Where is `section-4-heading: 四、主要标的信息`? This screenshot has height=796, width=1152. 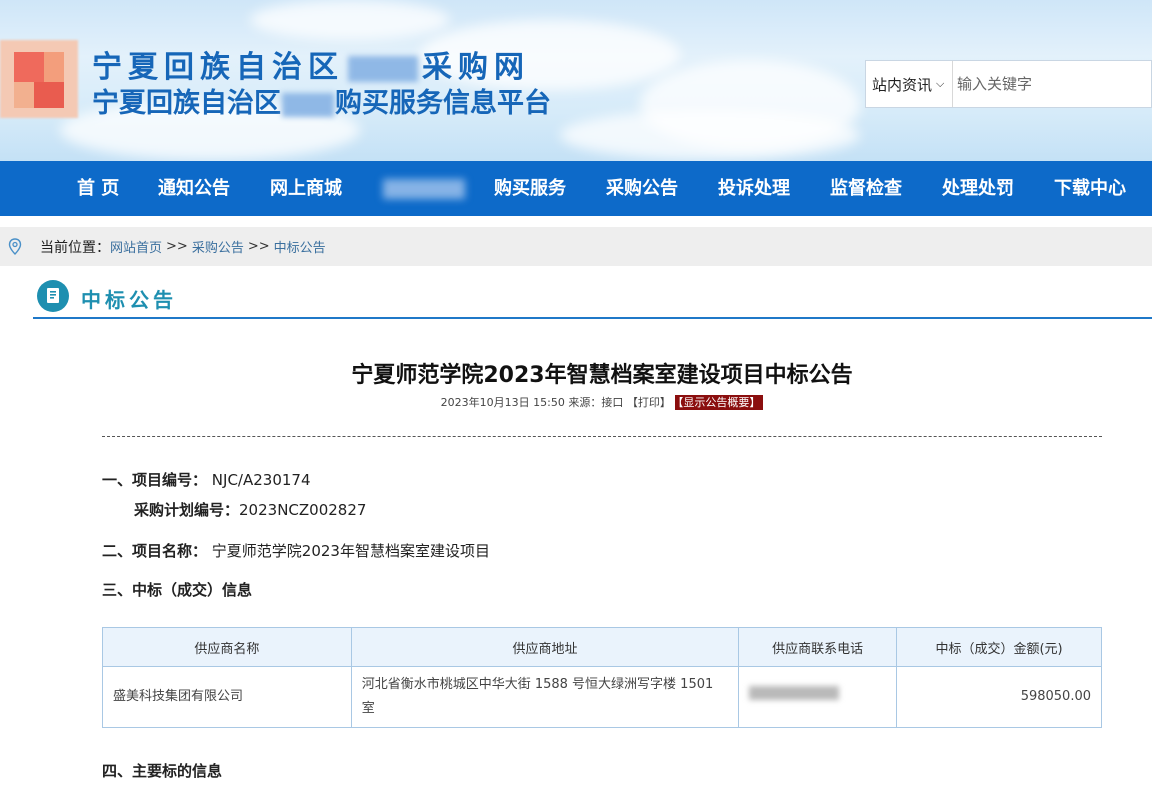
section-4-heading: 四、主要标的信息 is located at coordinates (162, 770).